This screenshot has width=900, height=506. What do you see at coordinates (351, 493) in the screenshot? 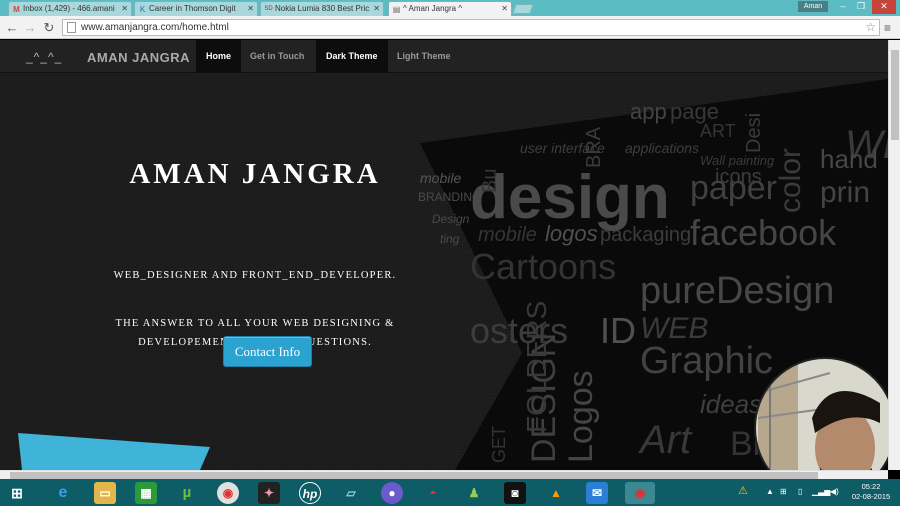
I see `notes-icon: ▱` at bounding box center [351, 493].